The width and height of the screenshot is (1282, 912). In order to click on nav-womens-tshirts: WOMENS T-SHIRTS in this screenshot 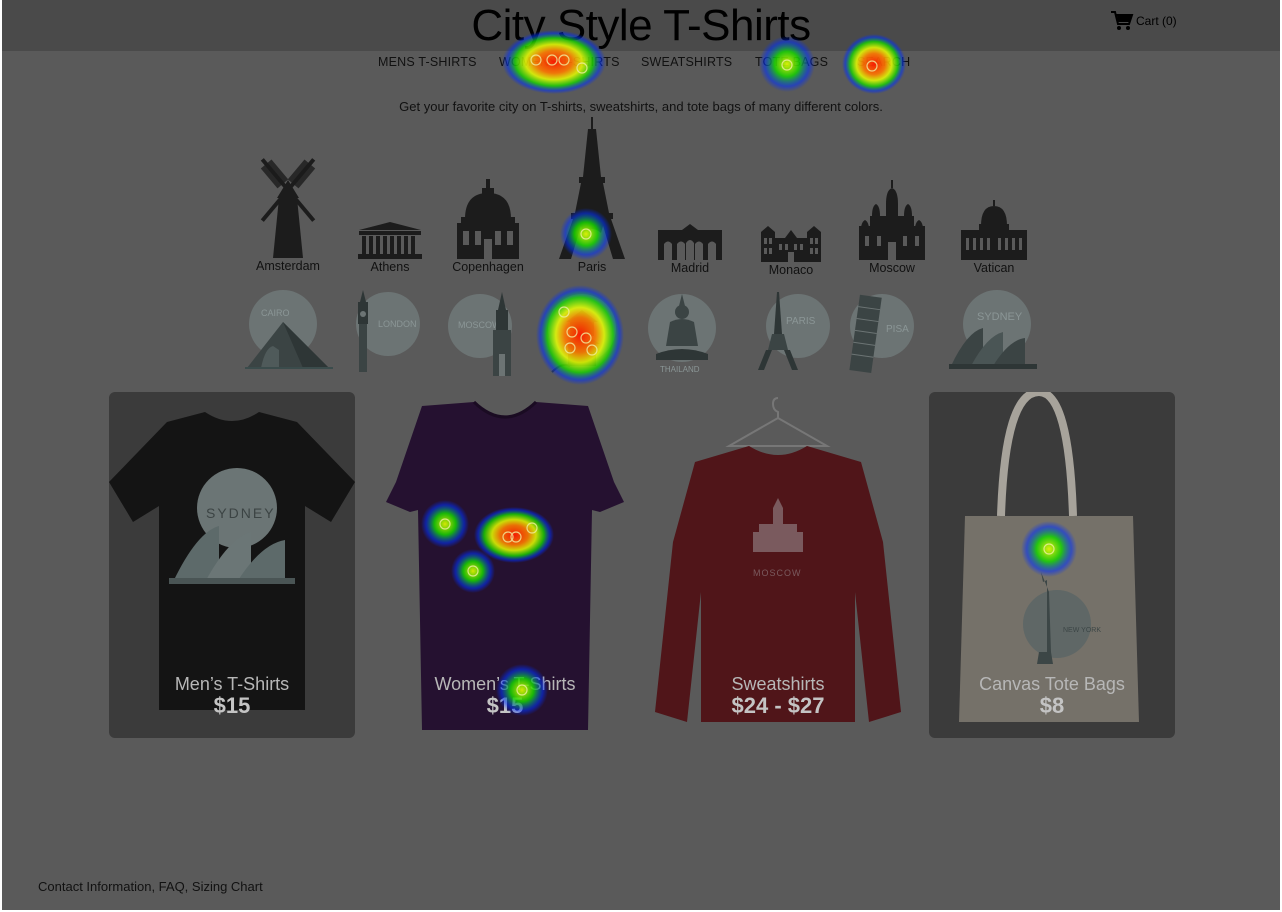, I will do `click(559, 62)`.